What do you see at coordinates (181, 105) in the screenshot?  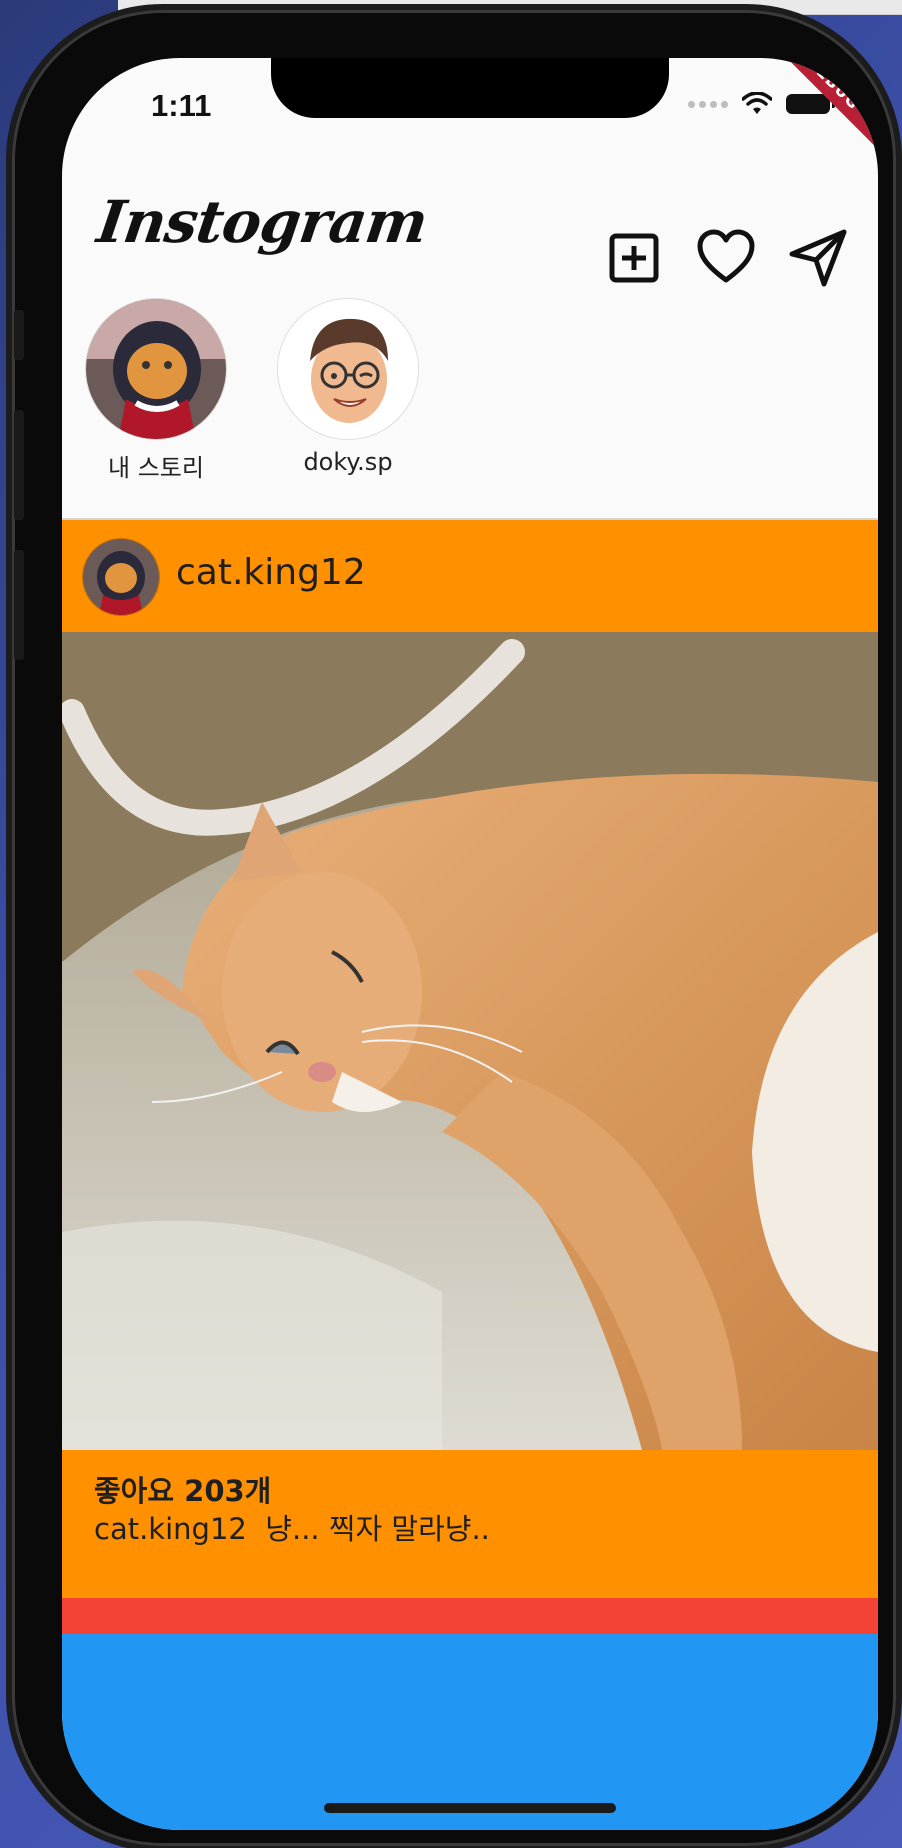 I see `status-time: 1:11` at bounding box center [181, 105].